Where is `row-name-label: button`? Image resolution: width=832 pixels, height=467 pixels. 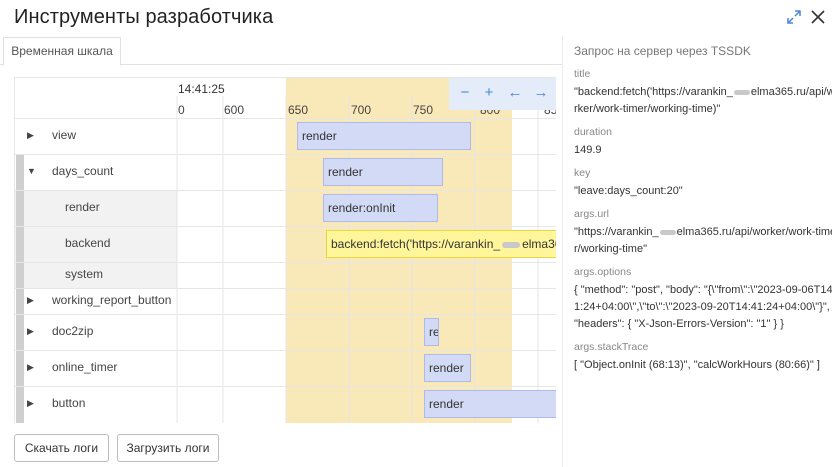 row-name-label: button is located at coordinates (69, 403).